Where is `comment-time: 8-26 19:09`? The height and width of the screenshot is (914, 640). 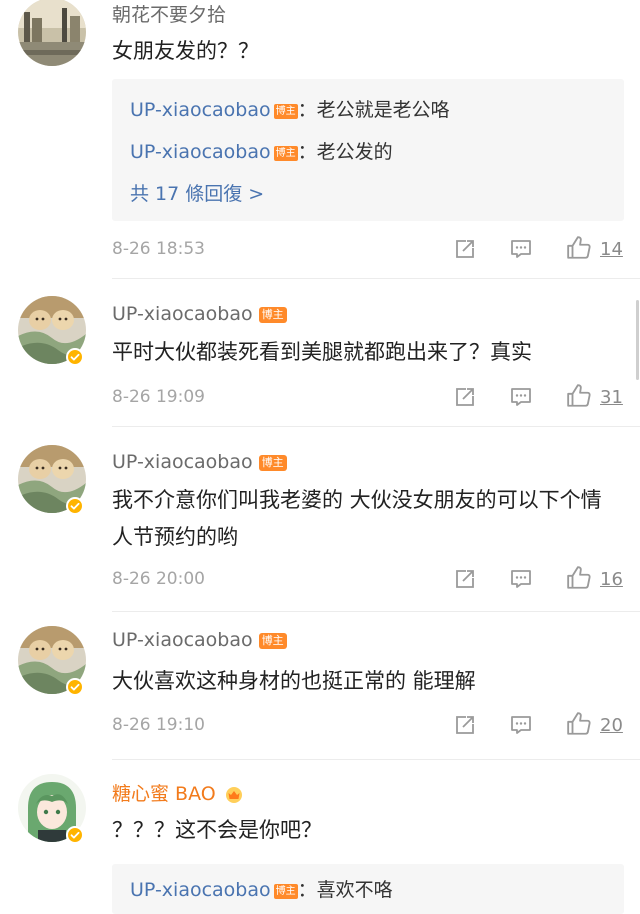 comment-time: 8-26 19:09 is located at coordinates (158, 397).